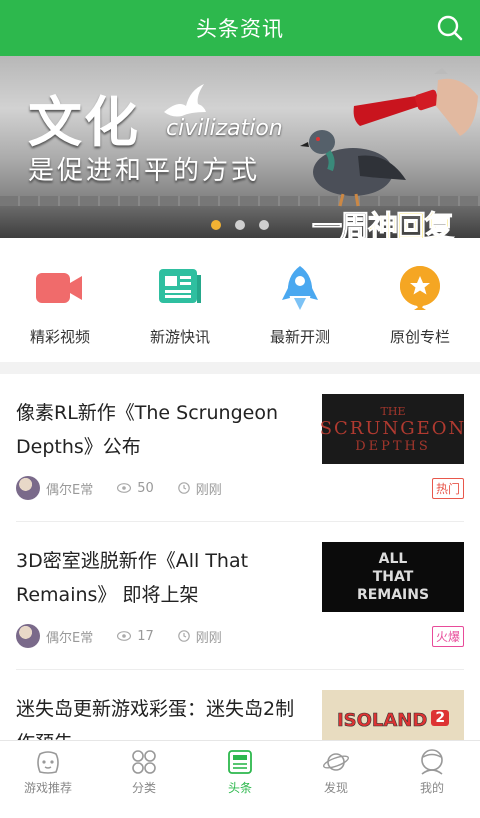 The height and width of the screenshot is (818, 480). I want to click on tab-label: 发现, so click(335, 788).